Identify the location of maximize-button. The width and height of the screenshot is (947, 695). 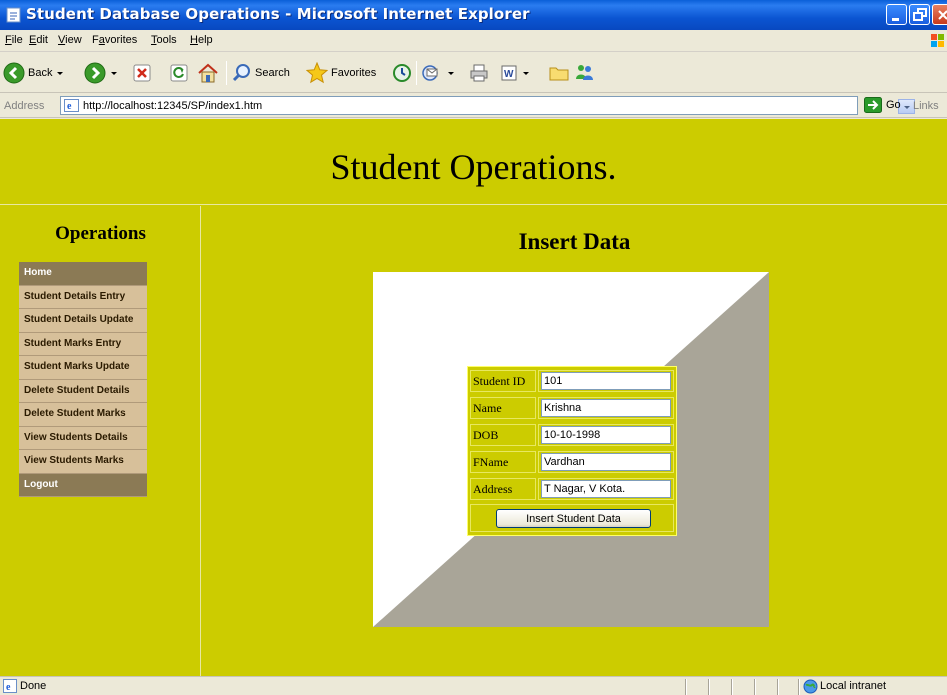
(919, 14).